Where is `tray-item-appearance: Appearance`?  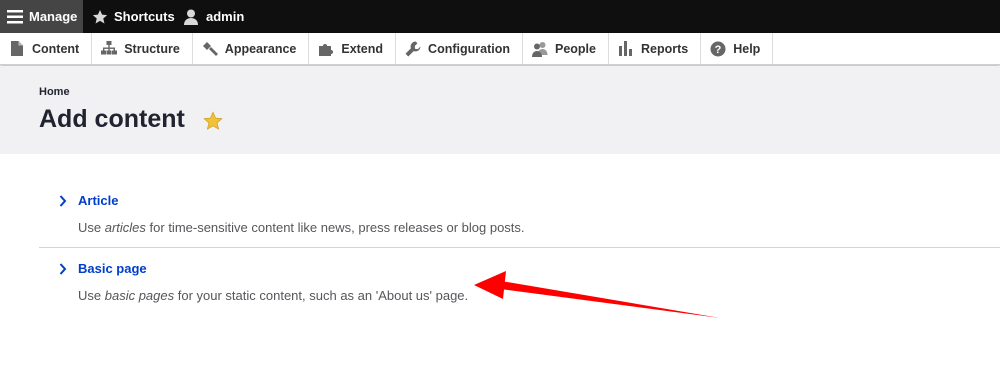 tray-item-appearance: Appearance is located at coordinates (251, 48).